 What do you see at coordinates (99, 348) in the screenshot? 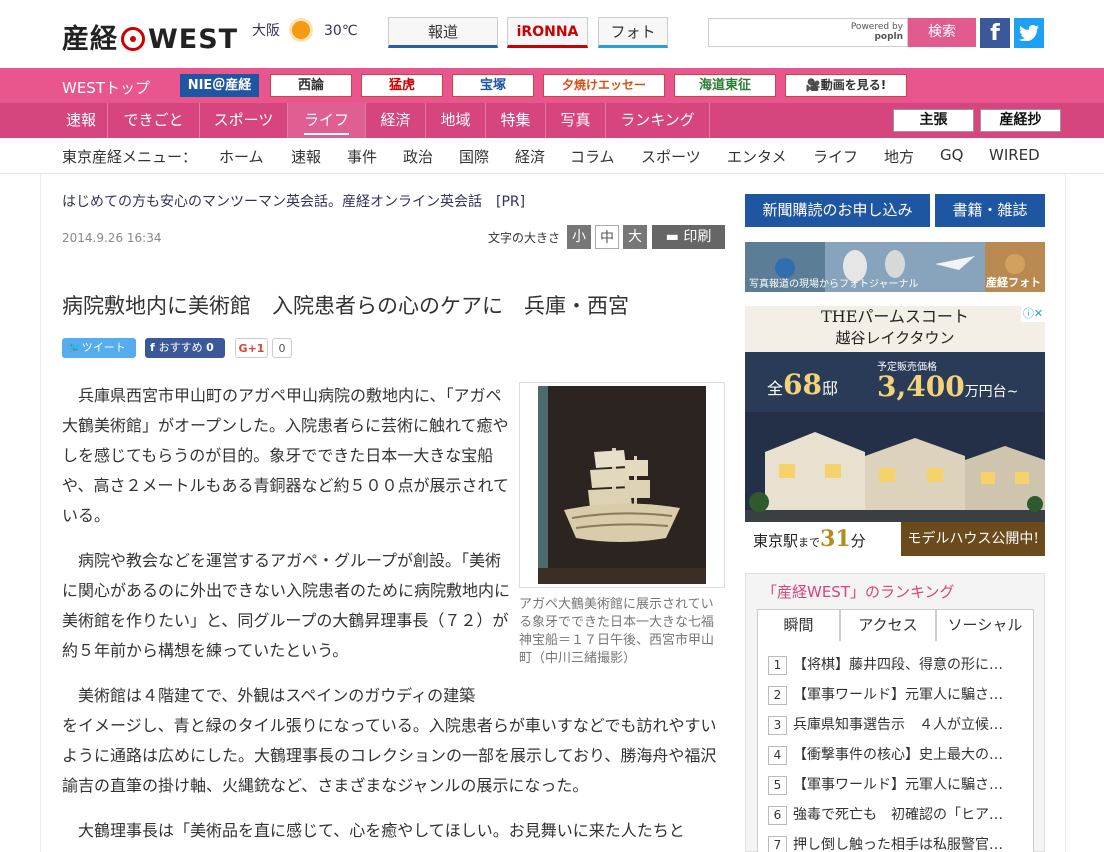
I see `tweet-button: 🐦ツイート` at bounding box center [99, 348].